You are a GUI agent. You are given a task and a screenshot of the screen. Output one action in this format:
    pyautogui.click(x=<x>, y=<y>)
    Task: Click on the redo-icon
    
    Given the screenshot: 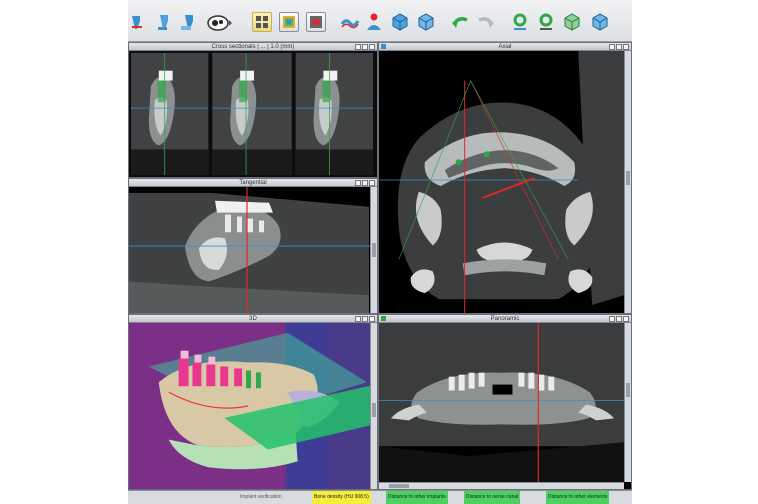 What is the action you would take?
    pyautogui.click(x=486, y=22)
    